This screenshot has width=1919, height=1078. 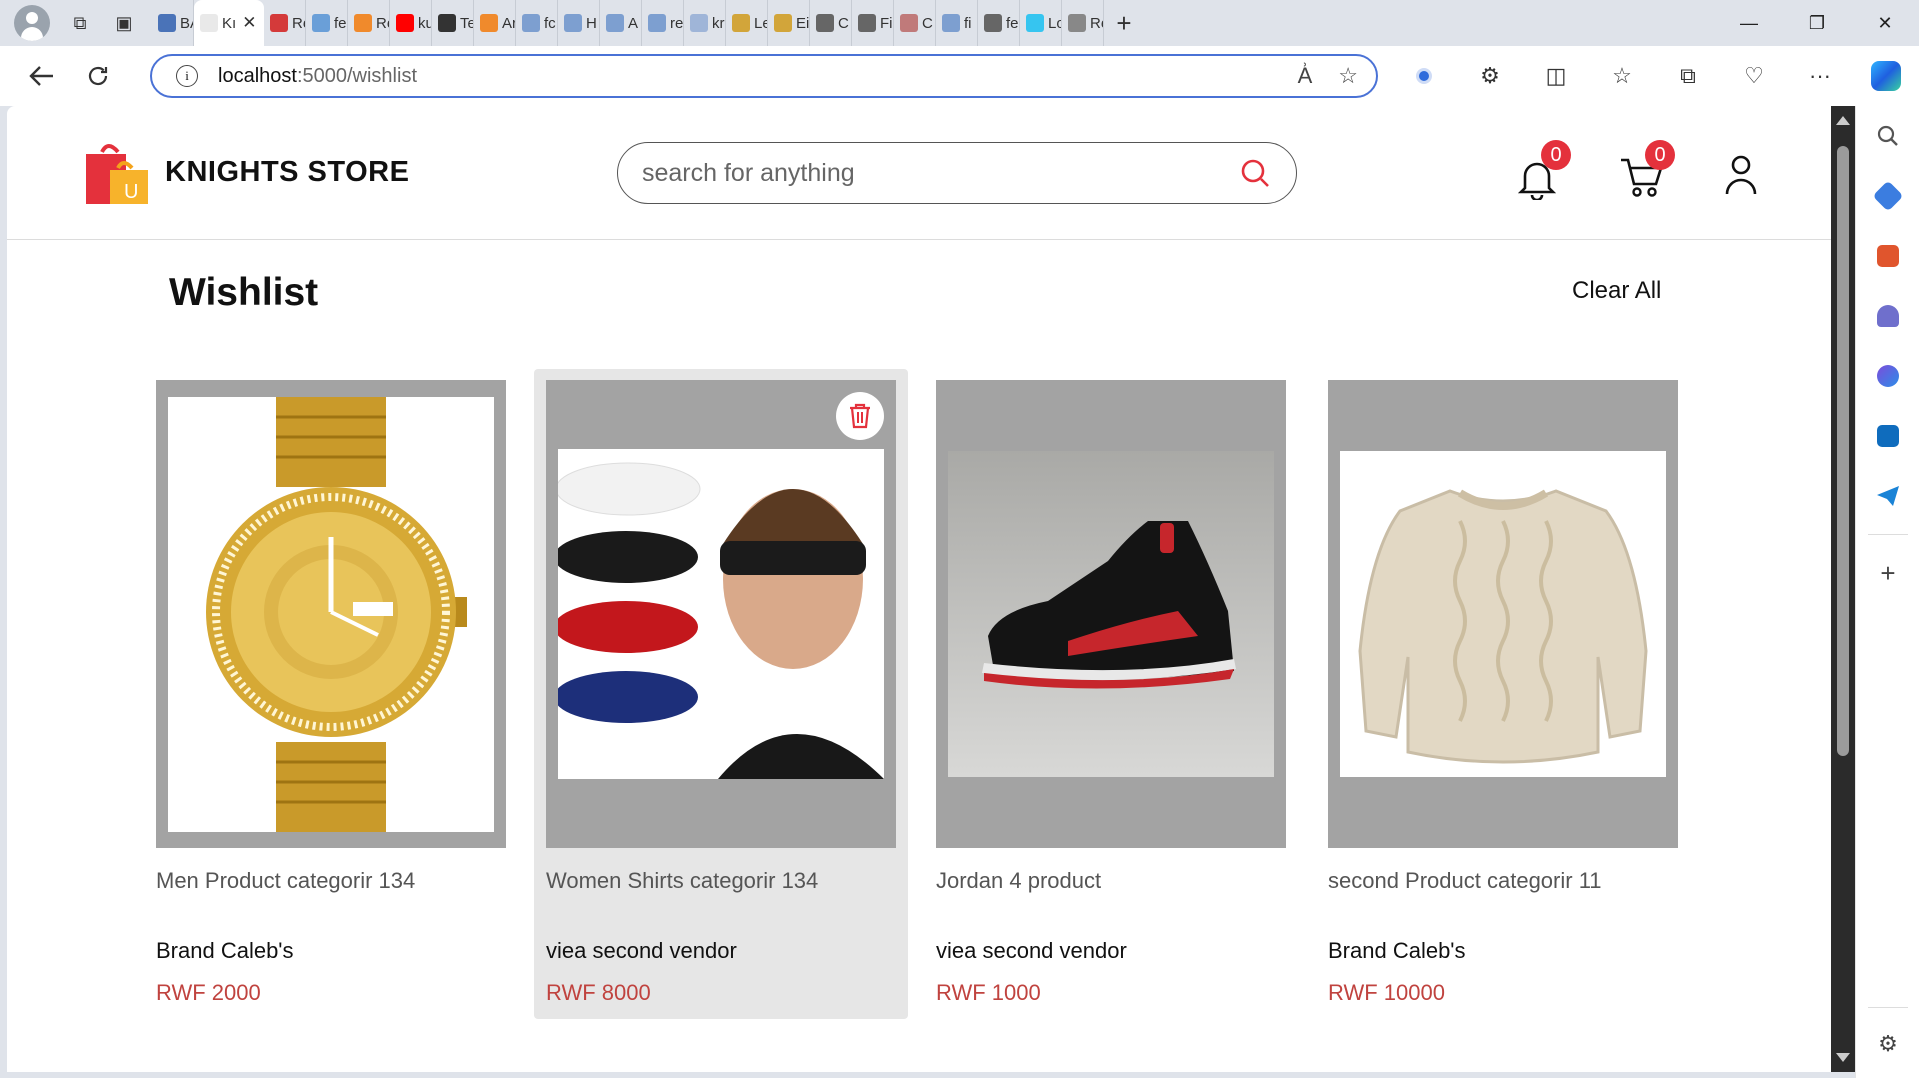 I want to click on browser-tab: Ei, so click(x=789, y=23).